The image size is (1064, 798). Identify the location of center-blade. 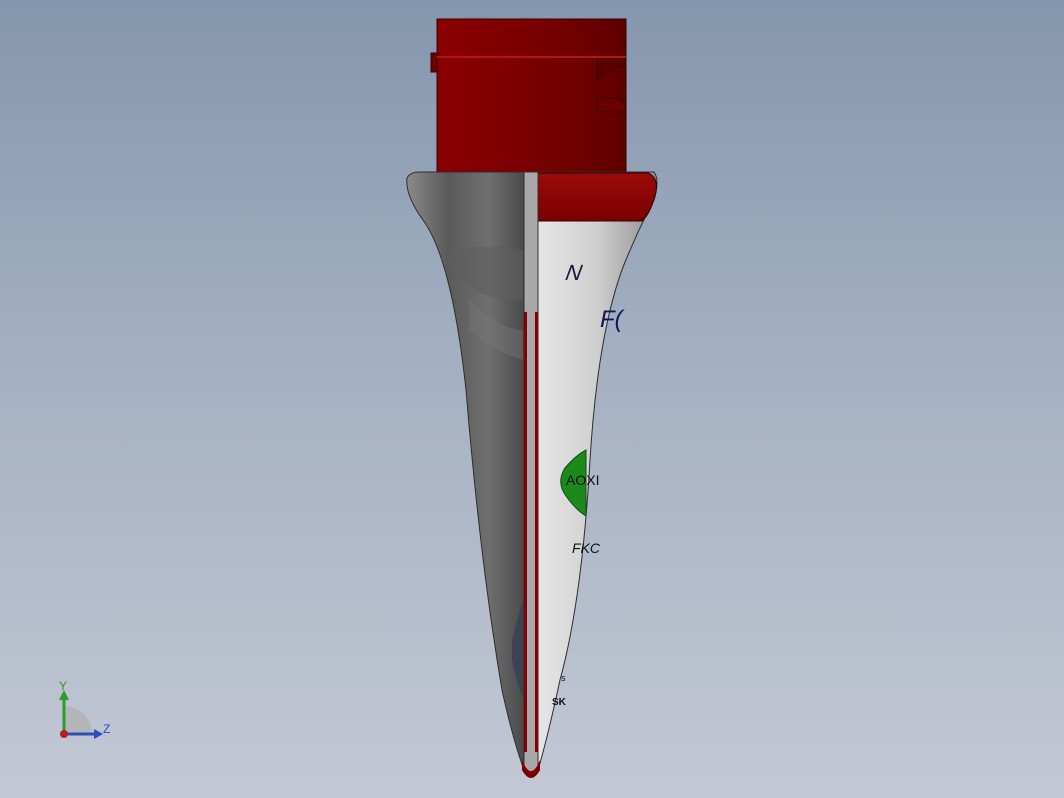
(531, 474).